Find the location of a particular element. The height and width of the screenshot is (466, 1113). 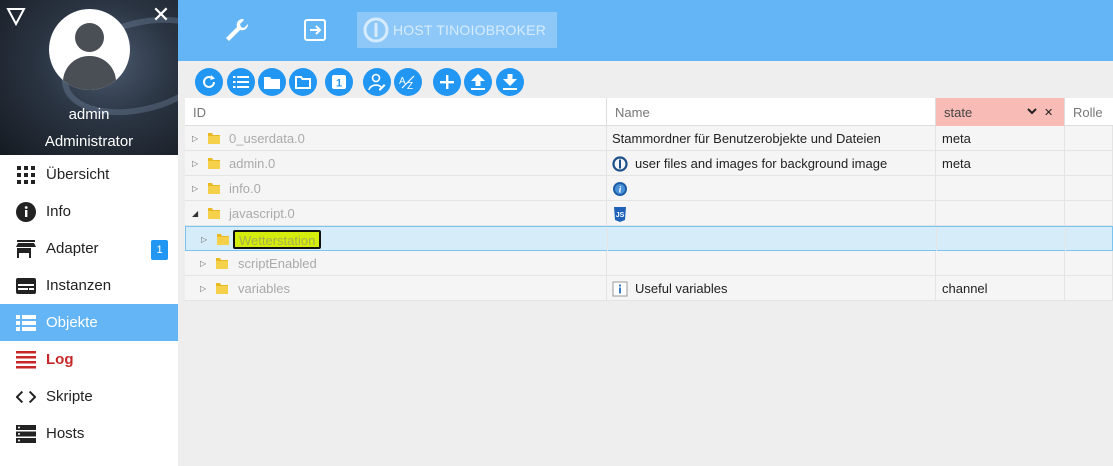

wrench-icon is located at coordinates (237, 30).